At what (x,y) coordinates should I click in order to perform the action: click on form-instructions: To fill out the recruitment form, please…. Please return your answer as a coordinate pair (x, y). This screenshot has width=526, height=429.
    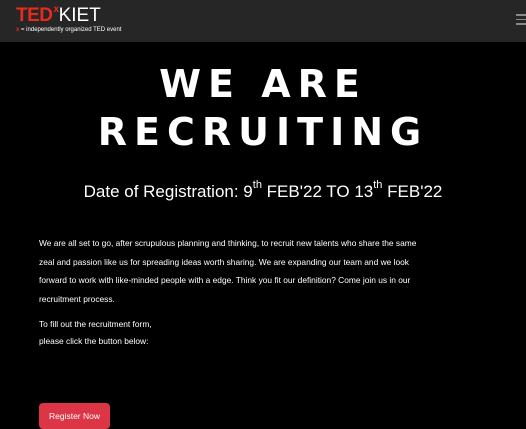
    Looking at the image, I should click on (189, 333).